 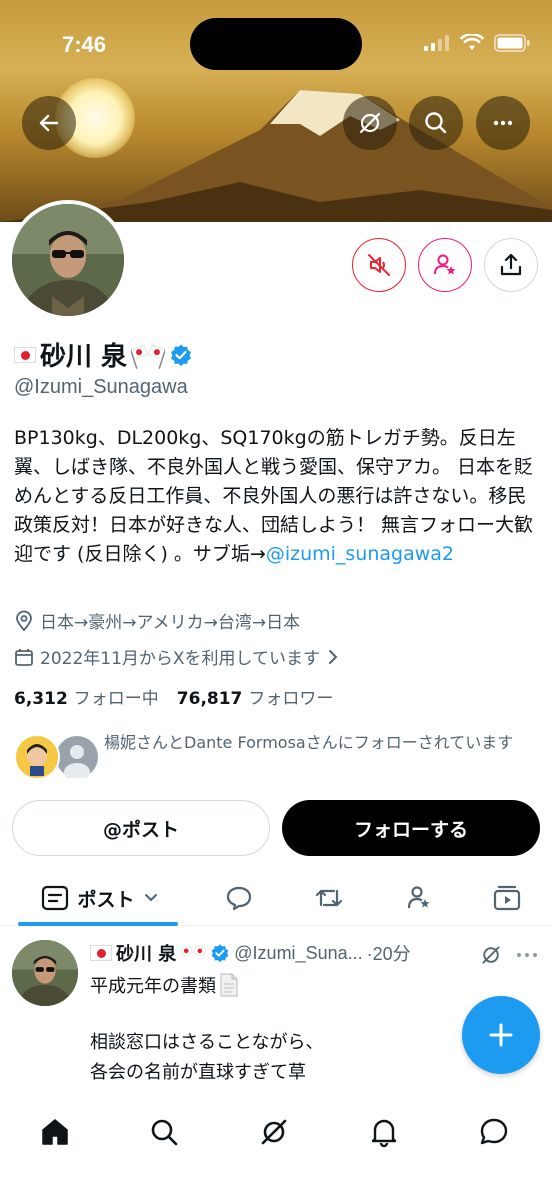 I want to click on messages-icon, so click(x=494, y=1131).